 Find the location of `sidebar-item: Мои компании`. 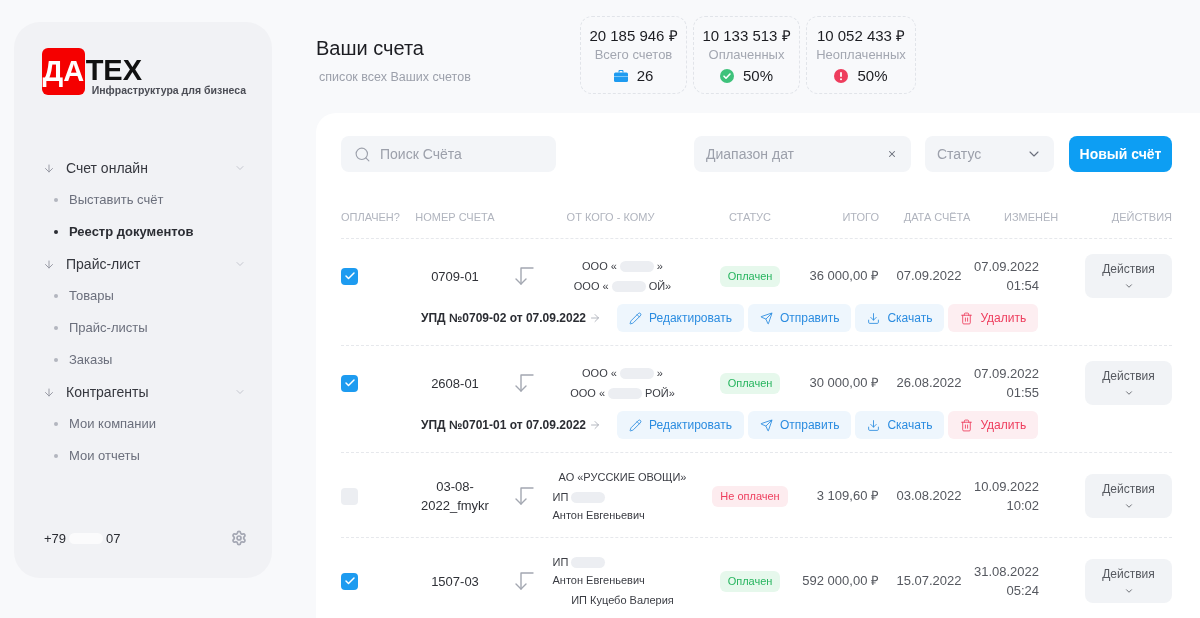

sidebar-item: Мои компании is located at coordinates (144, 424).